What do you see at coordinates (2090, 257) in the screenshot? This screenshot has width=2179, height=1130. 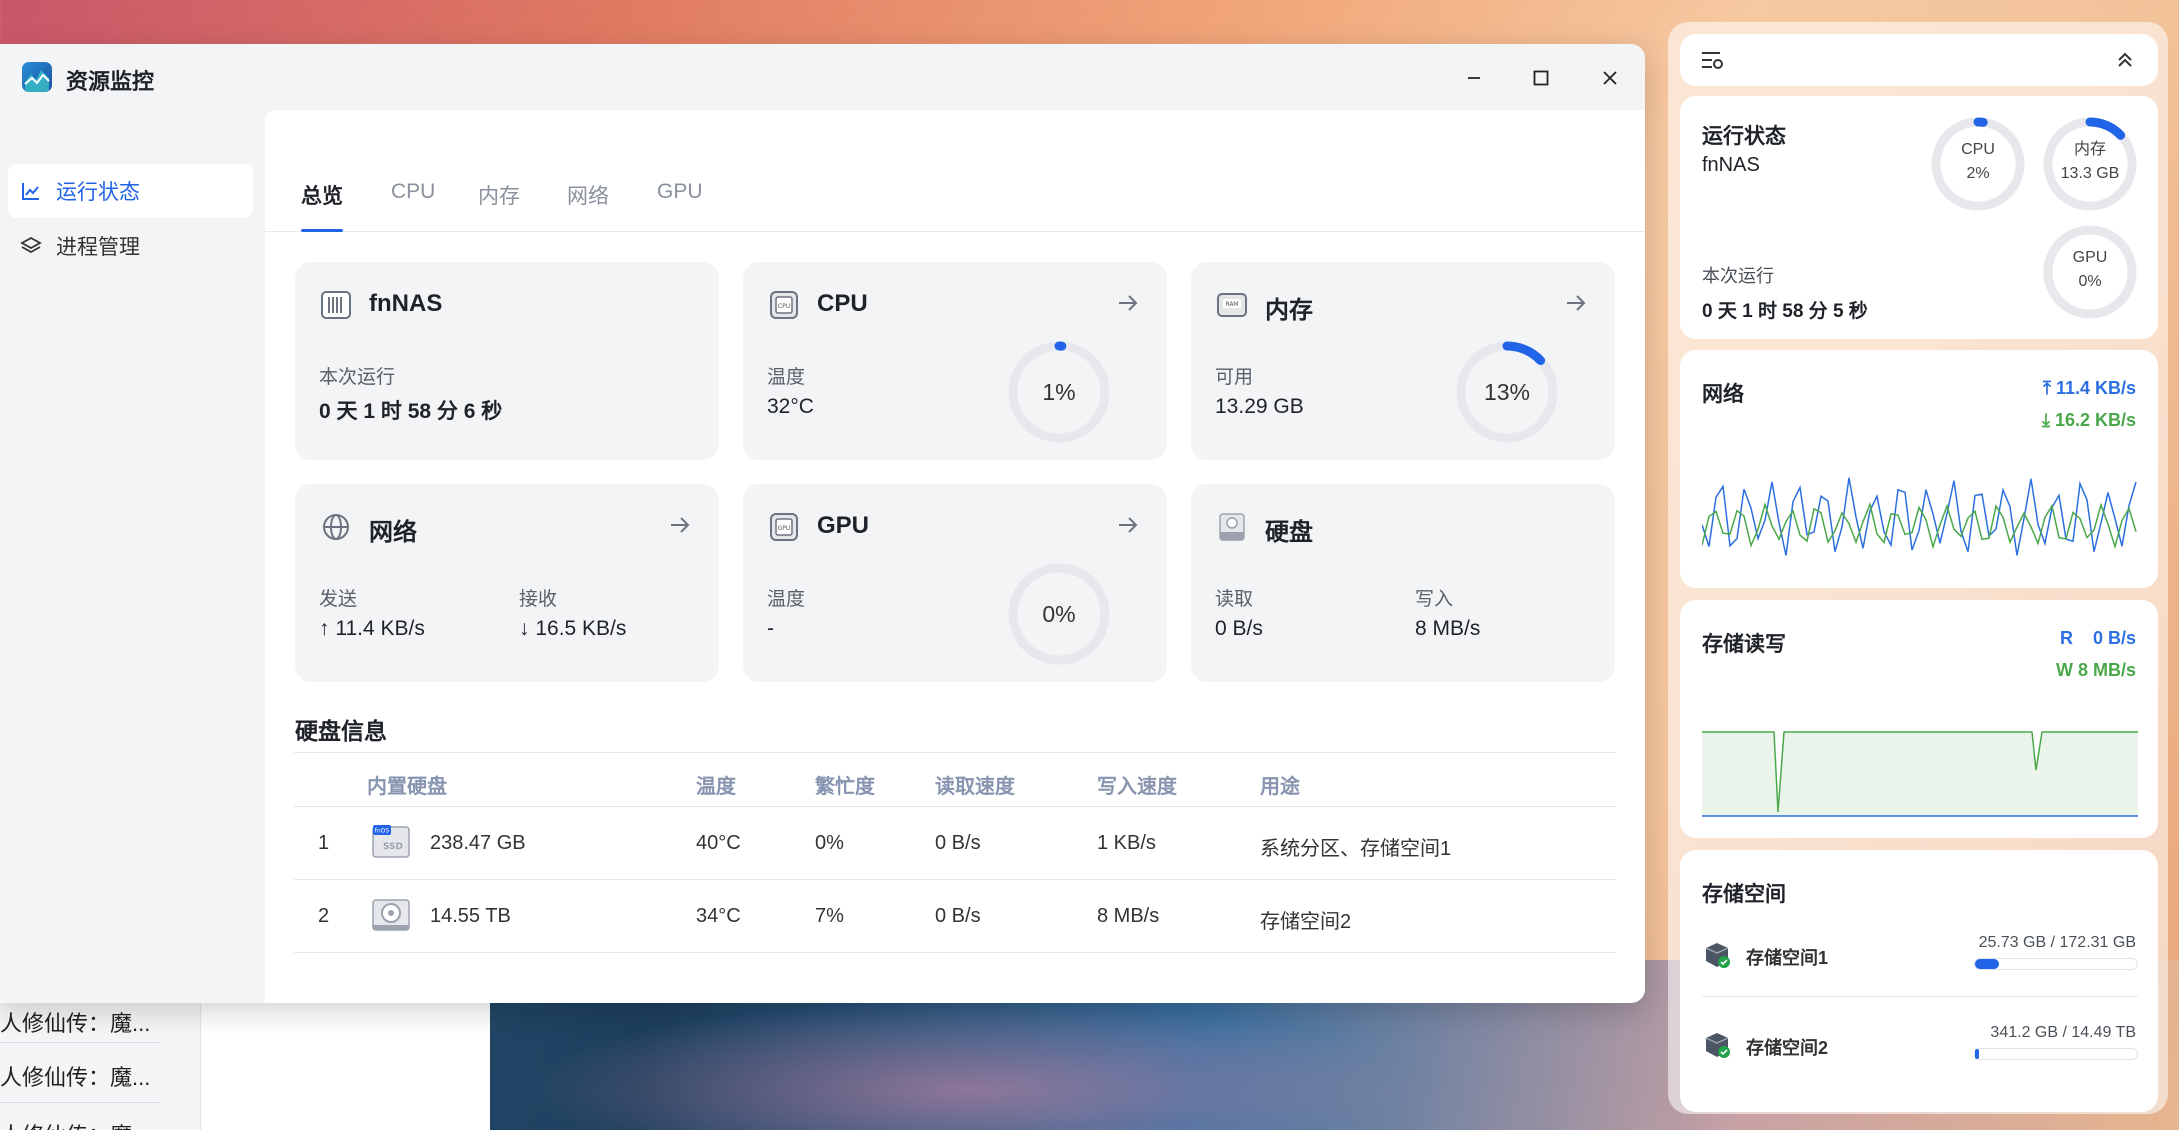 I see `gpu-ring-label: GPU` at bounding box center [2090, 257].